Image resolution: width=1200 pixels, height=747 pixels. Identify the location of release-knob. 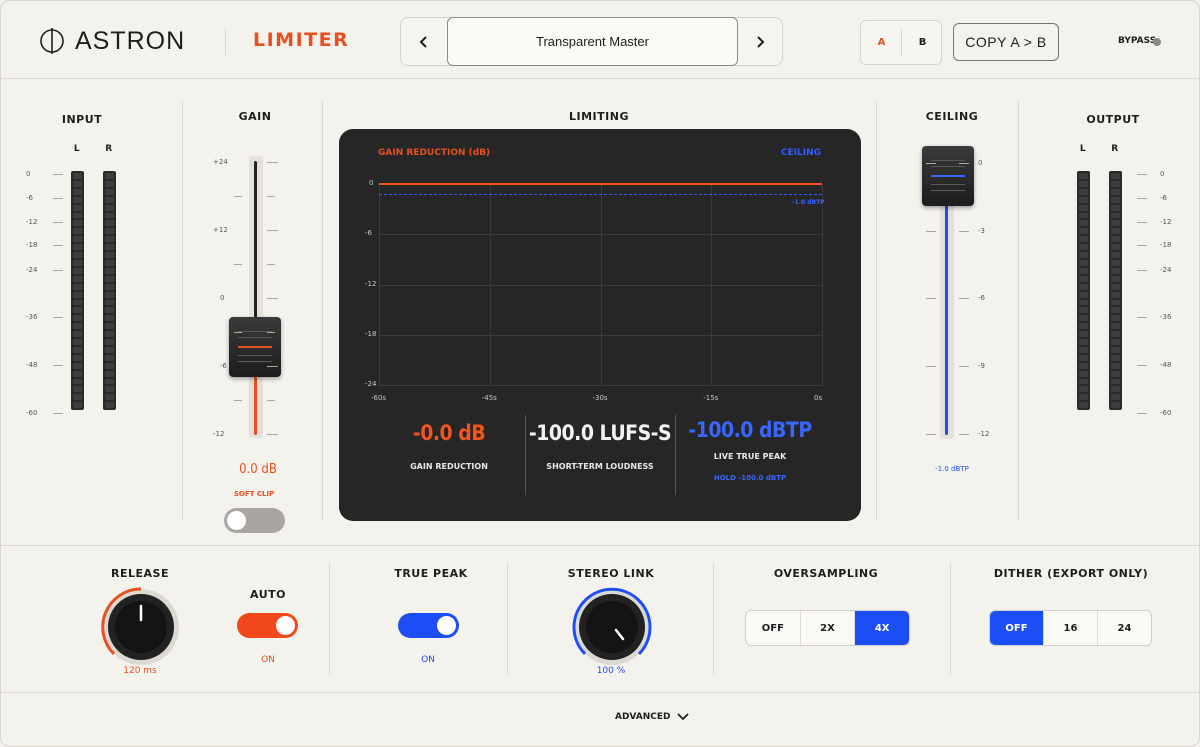
(141, 627).